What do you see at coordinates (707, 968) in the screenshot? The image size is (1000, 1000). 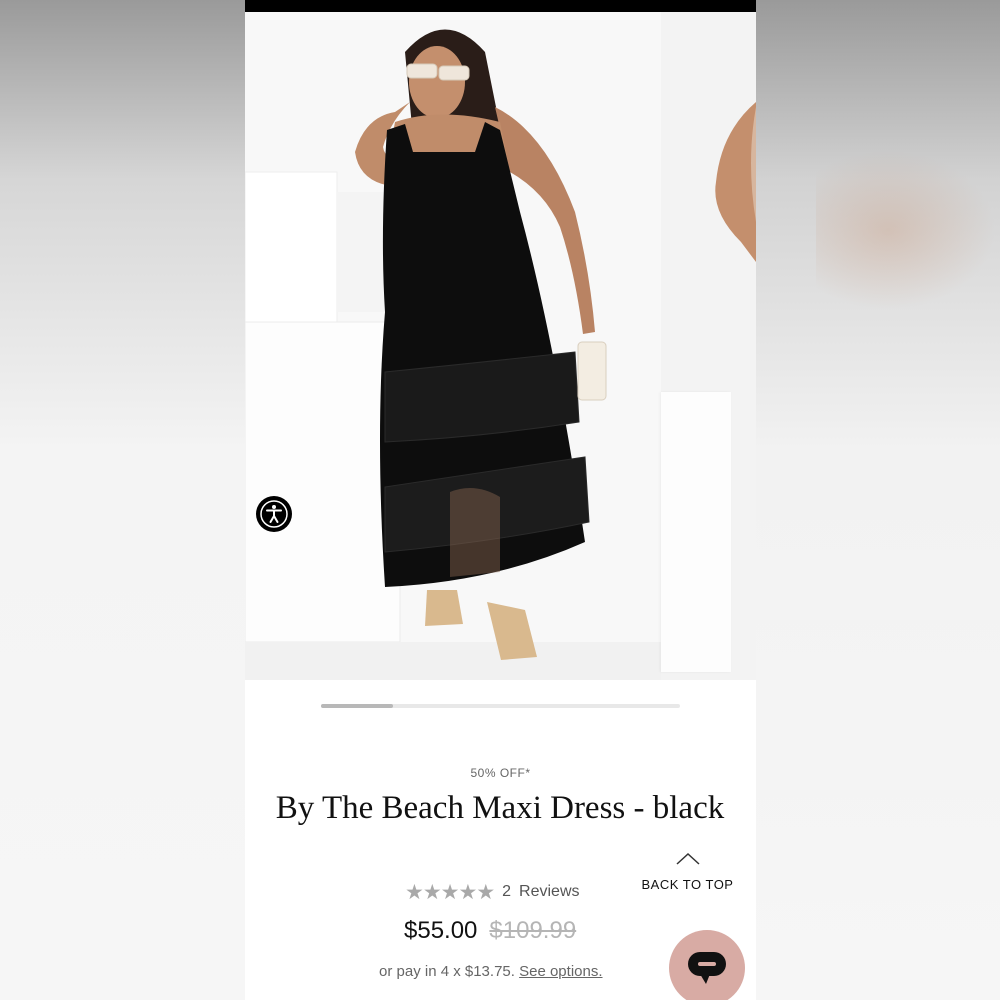 I see `chat-icon` at bounding box center [707, 968].